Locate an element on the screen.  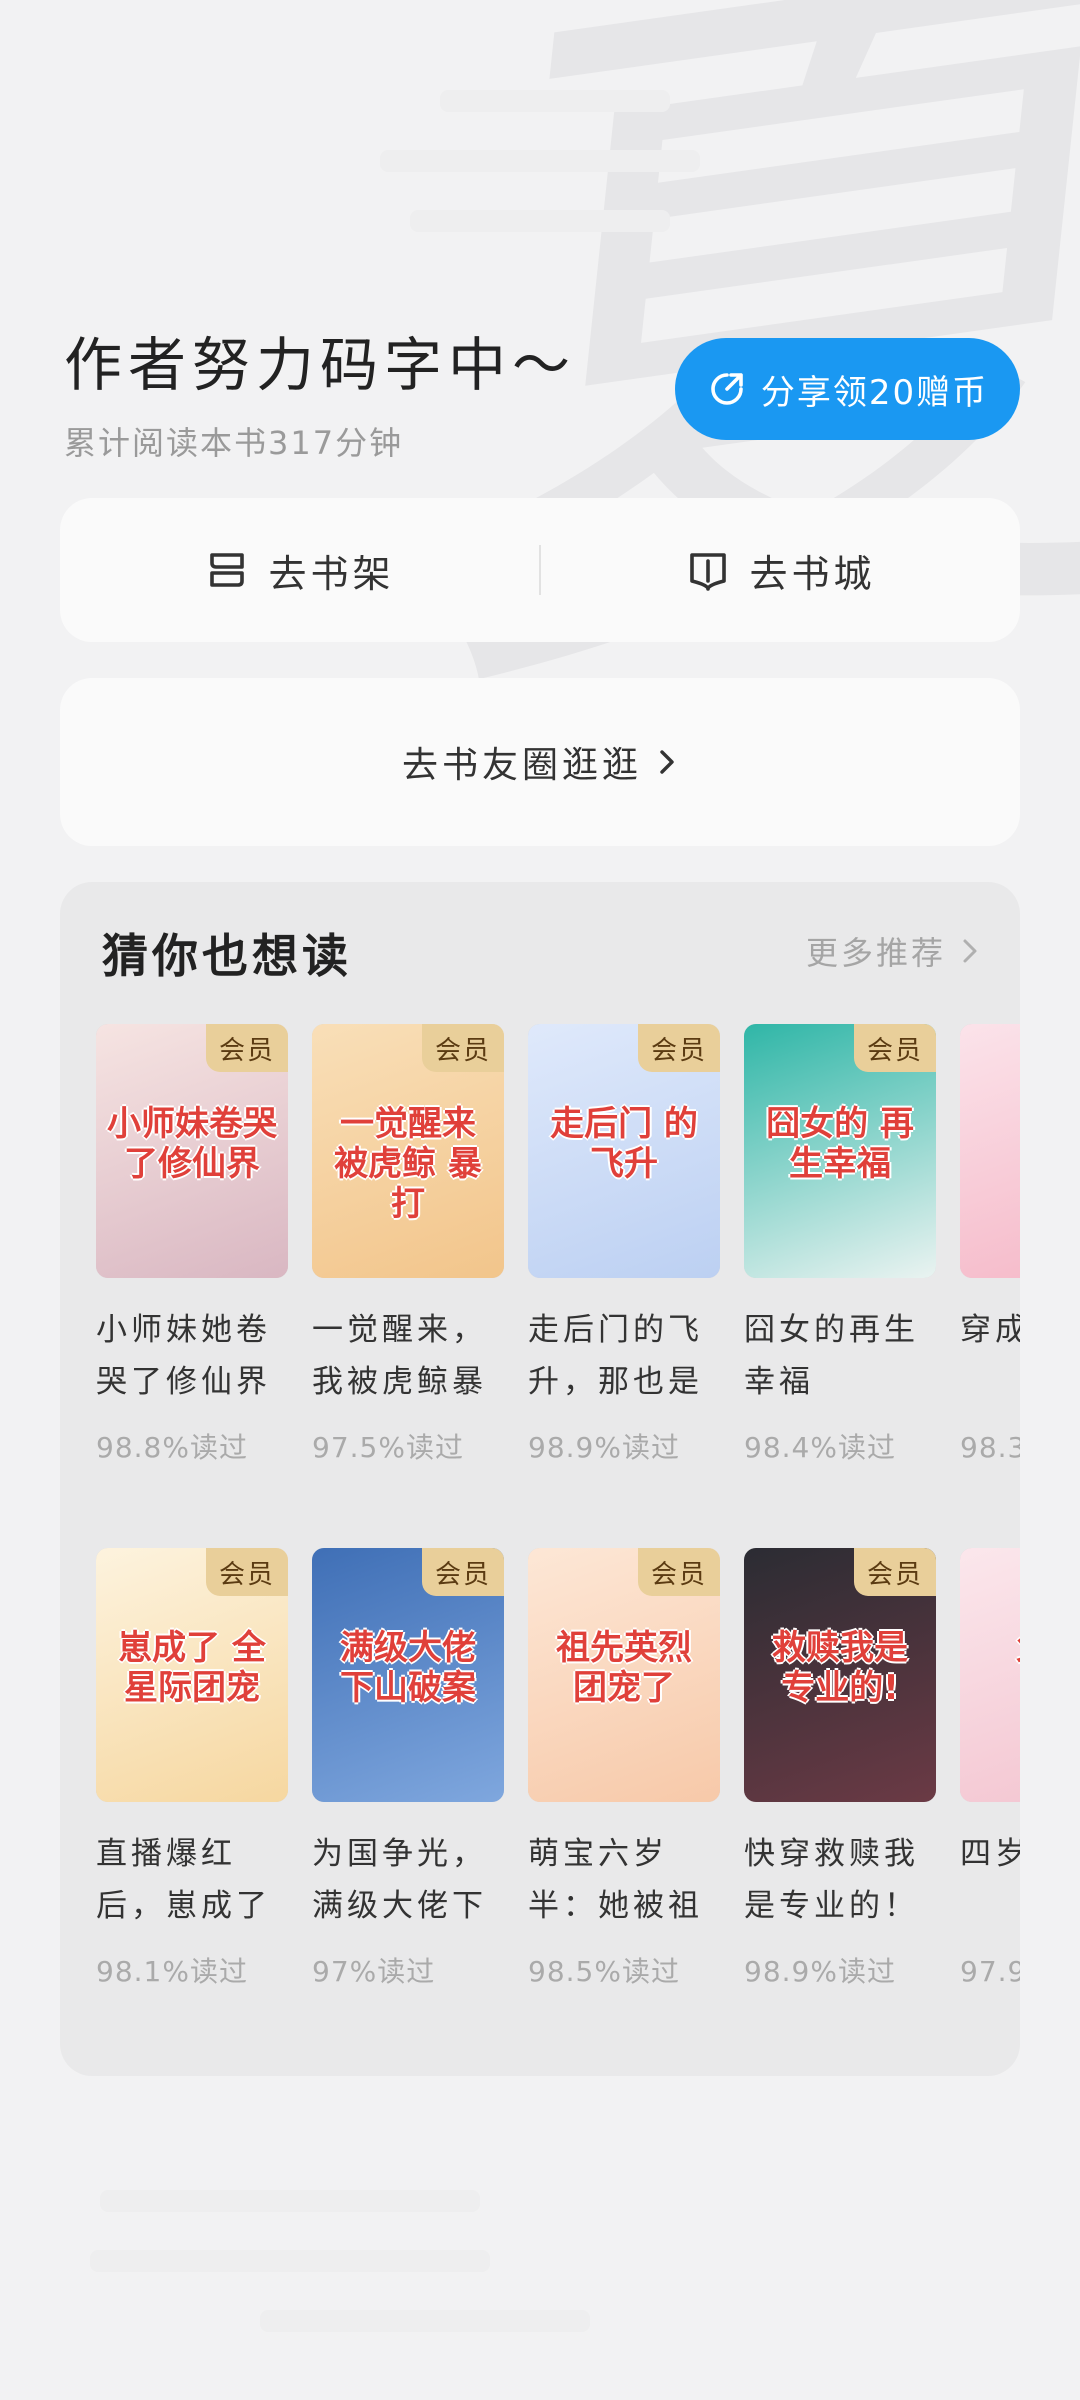
book-title: 快穿救赎我是专业的！ is located at coordinates (831, 1880).